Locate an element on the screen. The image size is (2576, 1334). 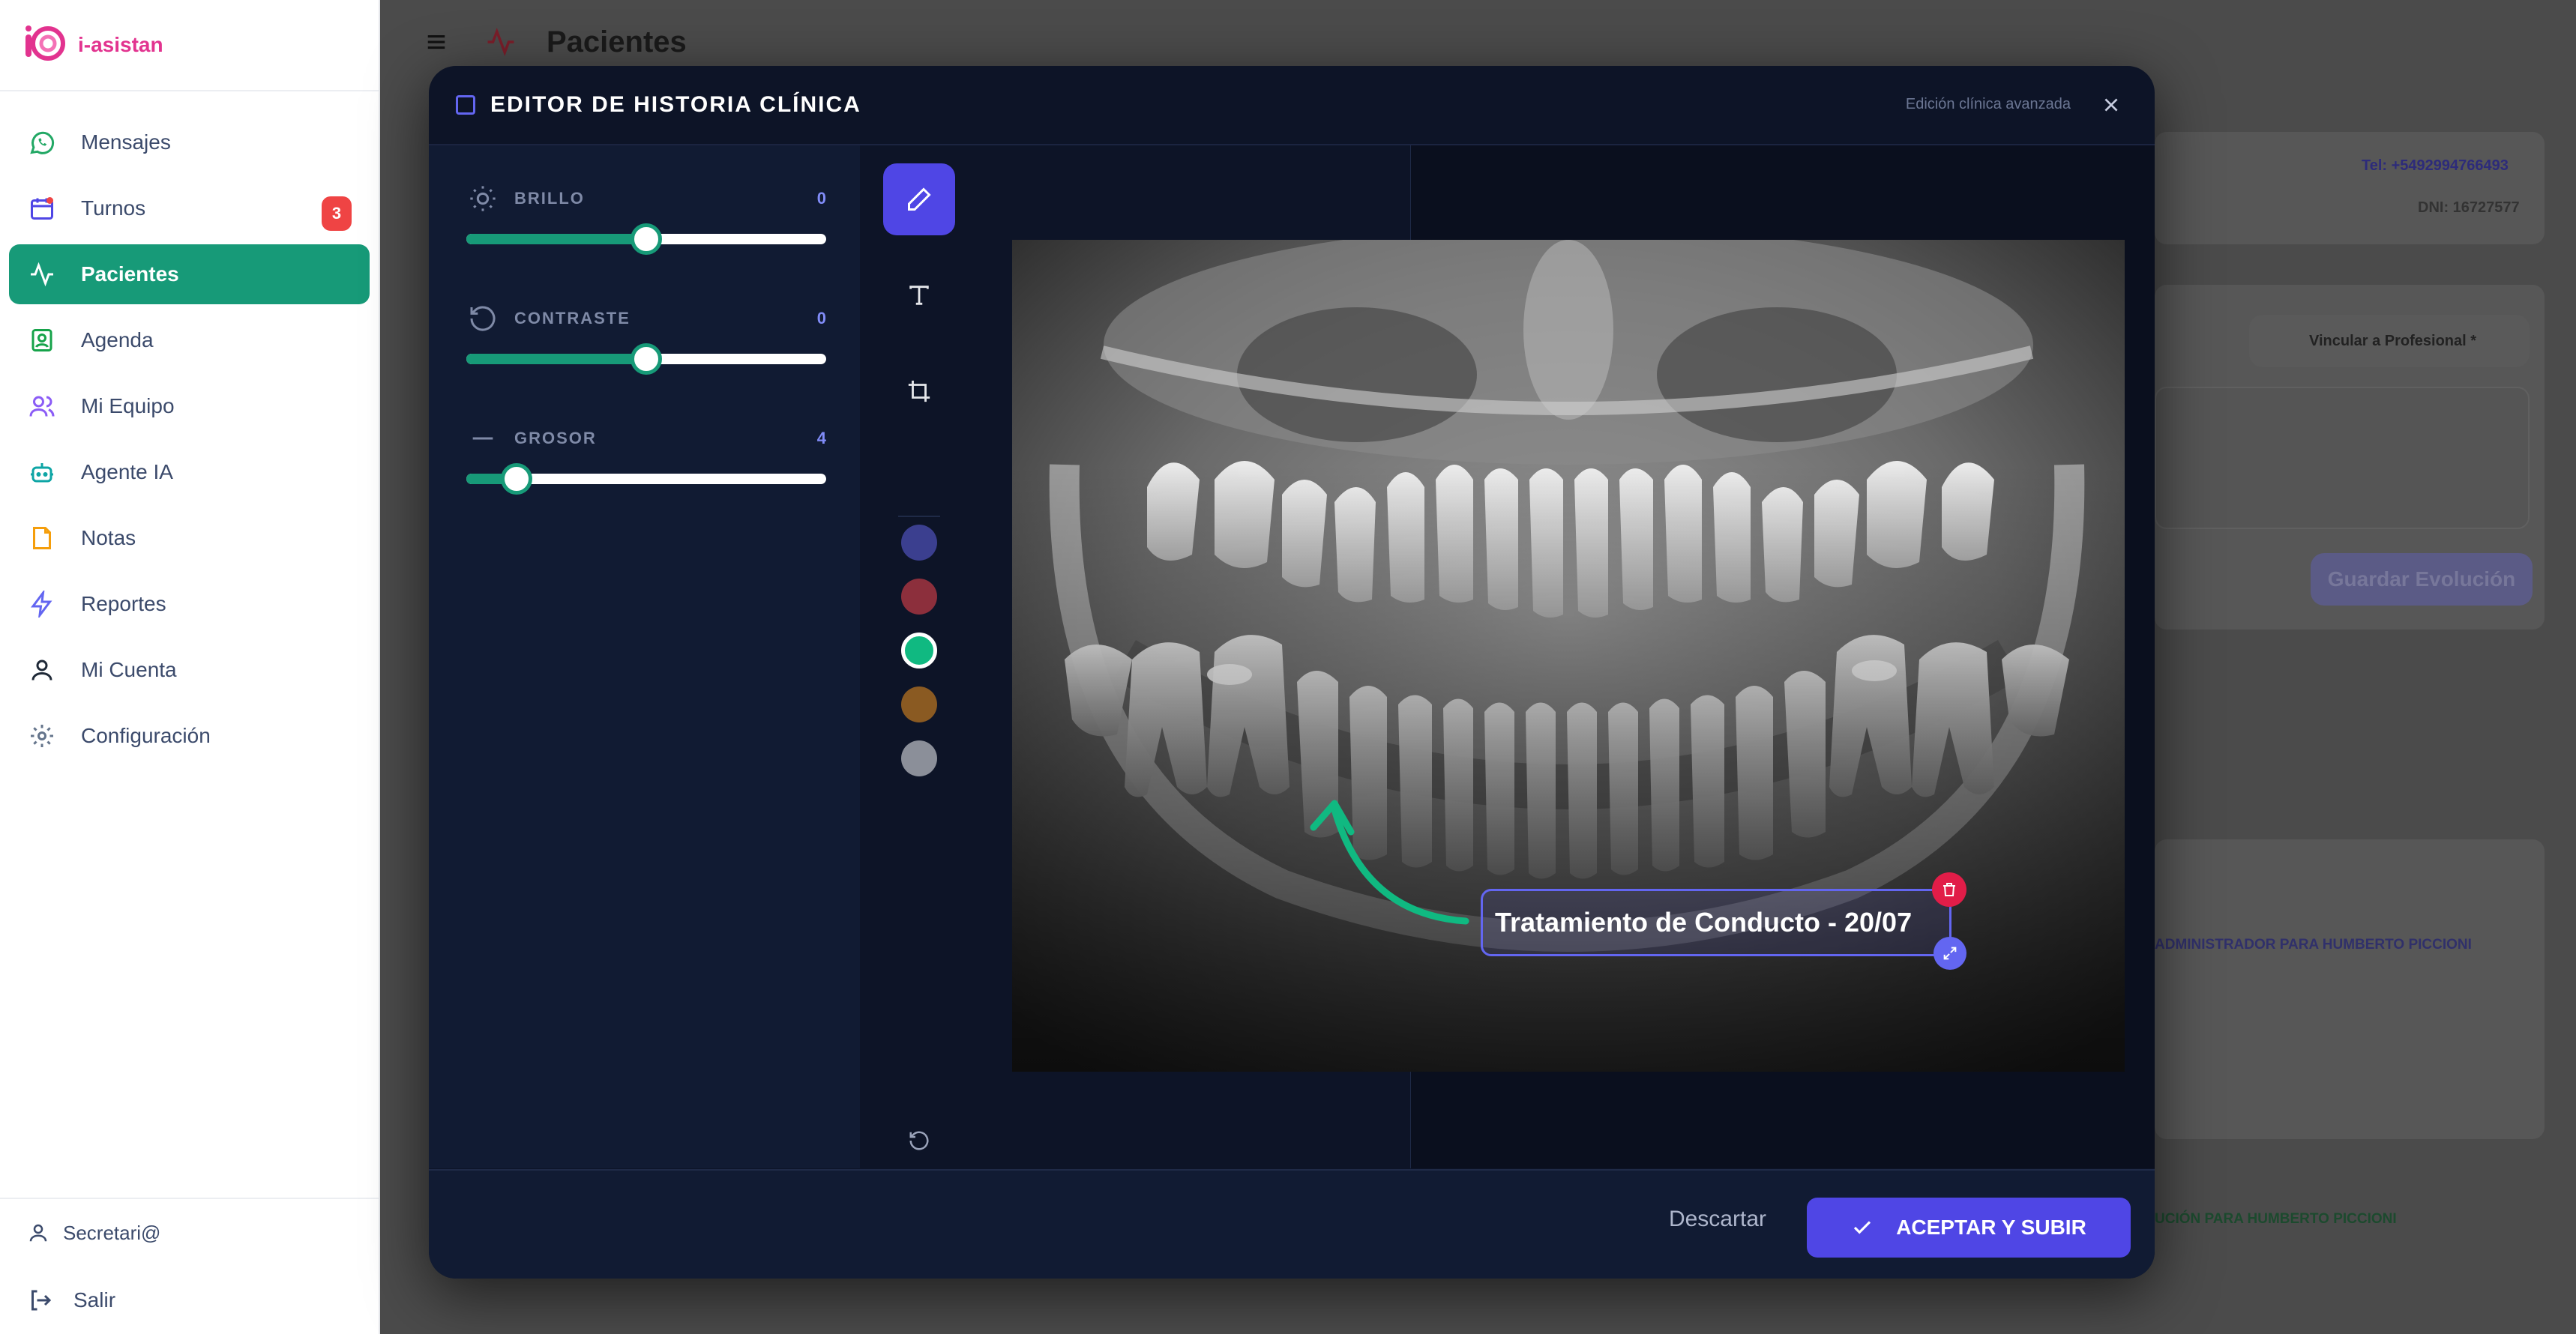
modal-subtitle: Edición clínica avanzada is located at coordinates (1988, 104).